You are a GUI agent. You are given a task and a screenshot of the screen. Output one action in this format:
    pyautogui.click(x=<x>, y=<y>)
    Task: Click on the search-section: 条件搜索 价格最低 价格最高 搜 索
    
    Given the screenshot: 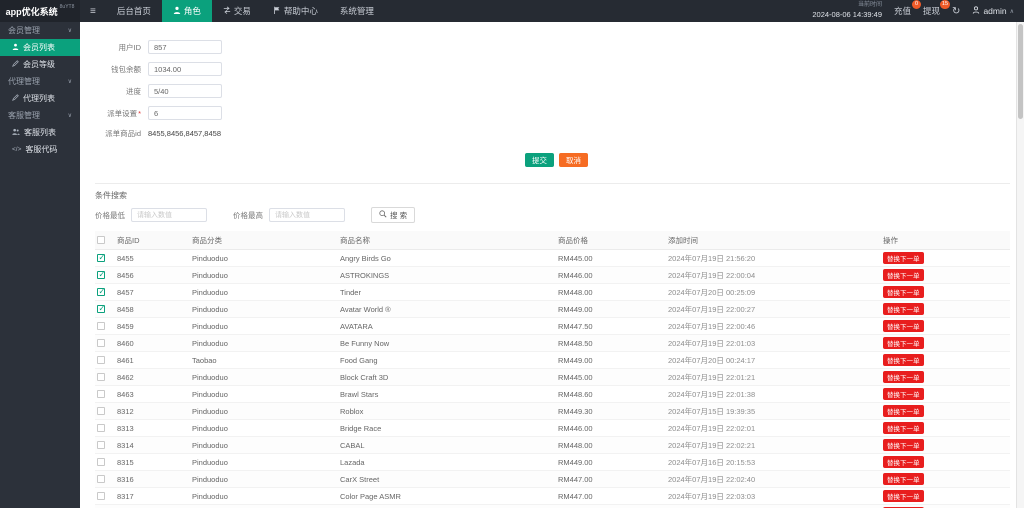 What is the action you would take?
    pyautogui.click(x=552, y=203)
    